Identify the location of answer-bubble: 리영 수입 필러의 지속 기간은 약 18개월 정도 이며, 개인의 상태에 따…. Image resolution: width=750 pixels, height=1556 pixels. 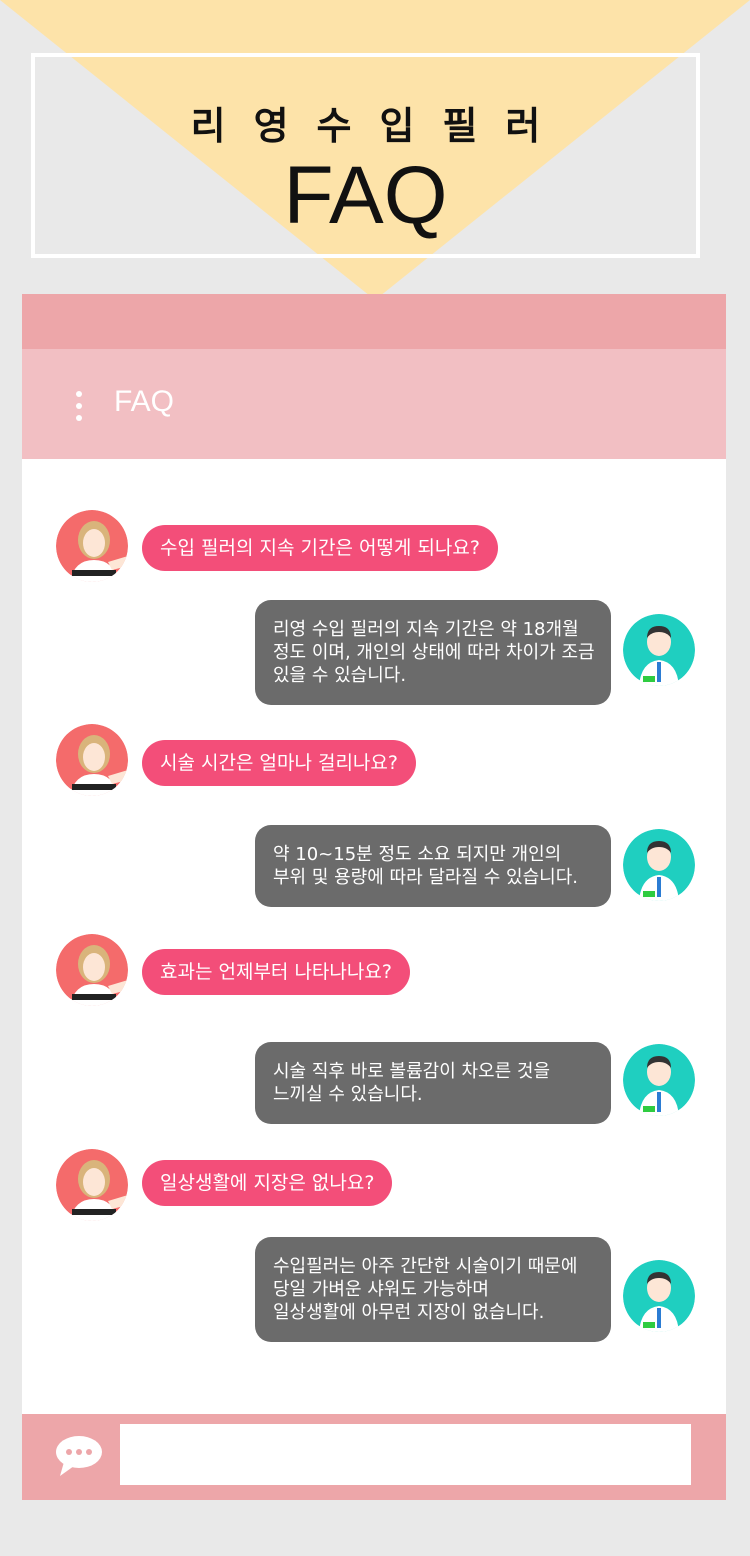
(433, 652).